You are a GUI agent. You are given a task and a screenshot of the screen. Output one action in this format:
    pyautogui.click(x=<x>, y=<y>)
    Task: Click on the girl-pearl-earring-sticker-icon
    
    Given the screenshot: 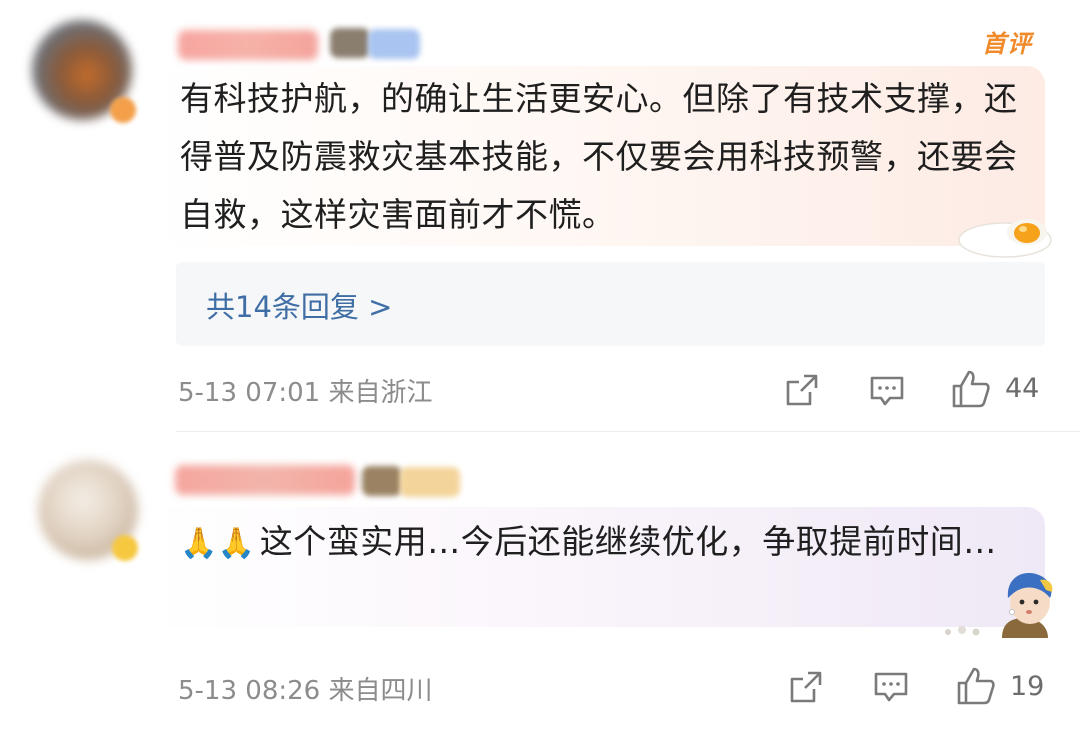 What is the action you would take?
    pyautogui.click(x=999, y=605)
    